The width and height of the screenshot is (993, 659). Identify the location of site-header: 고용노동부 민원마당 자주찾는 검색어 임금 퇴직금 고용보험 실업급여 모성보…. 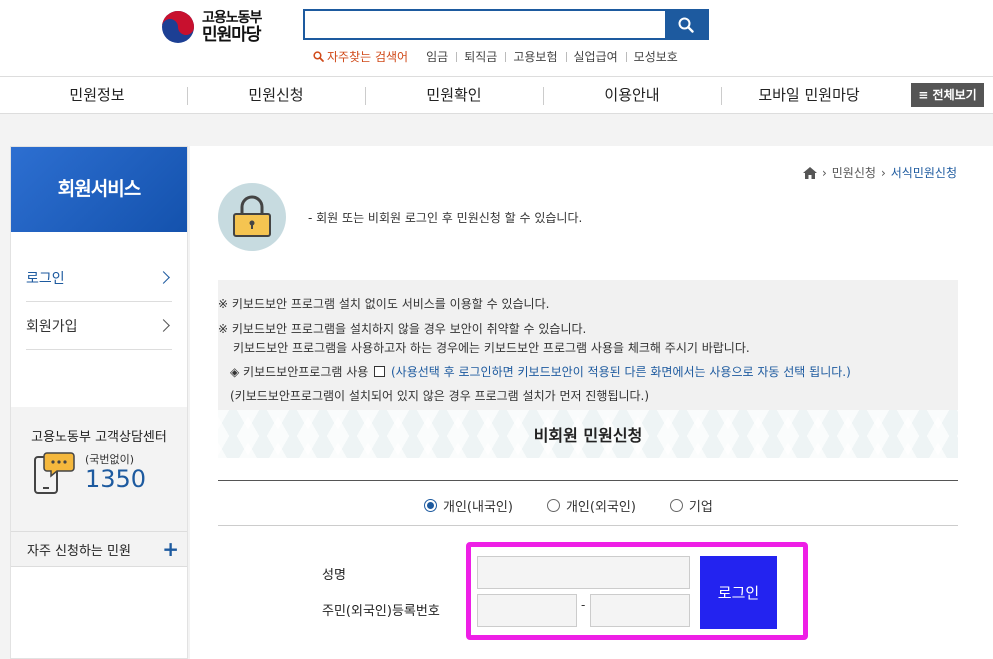
(496, 38).